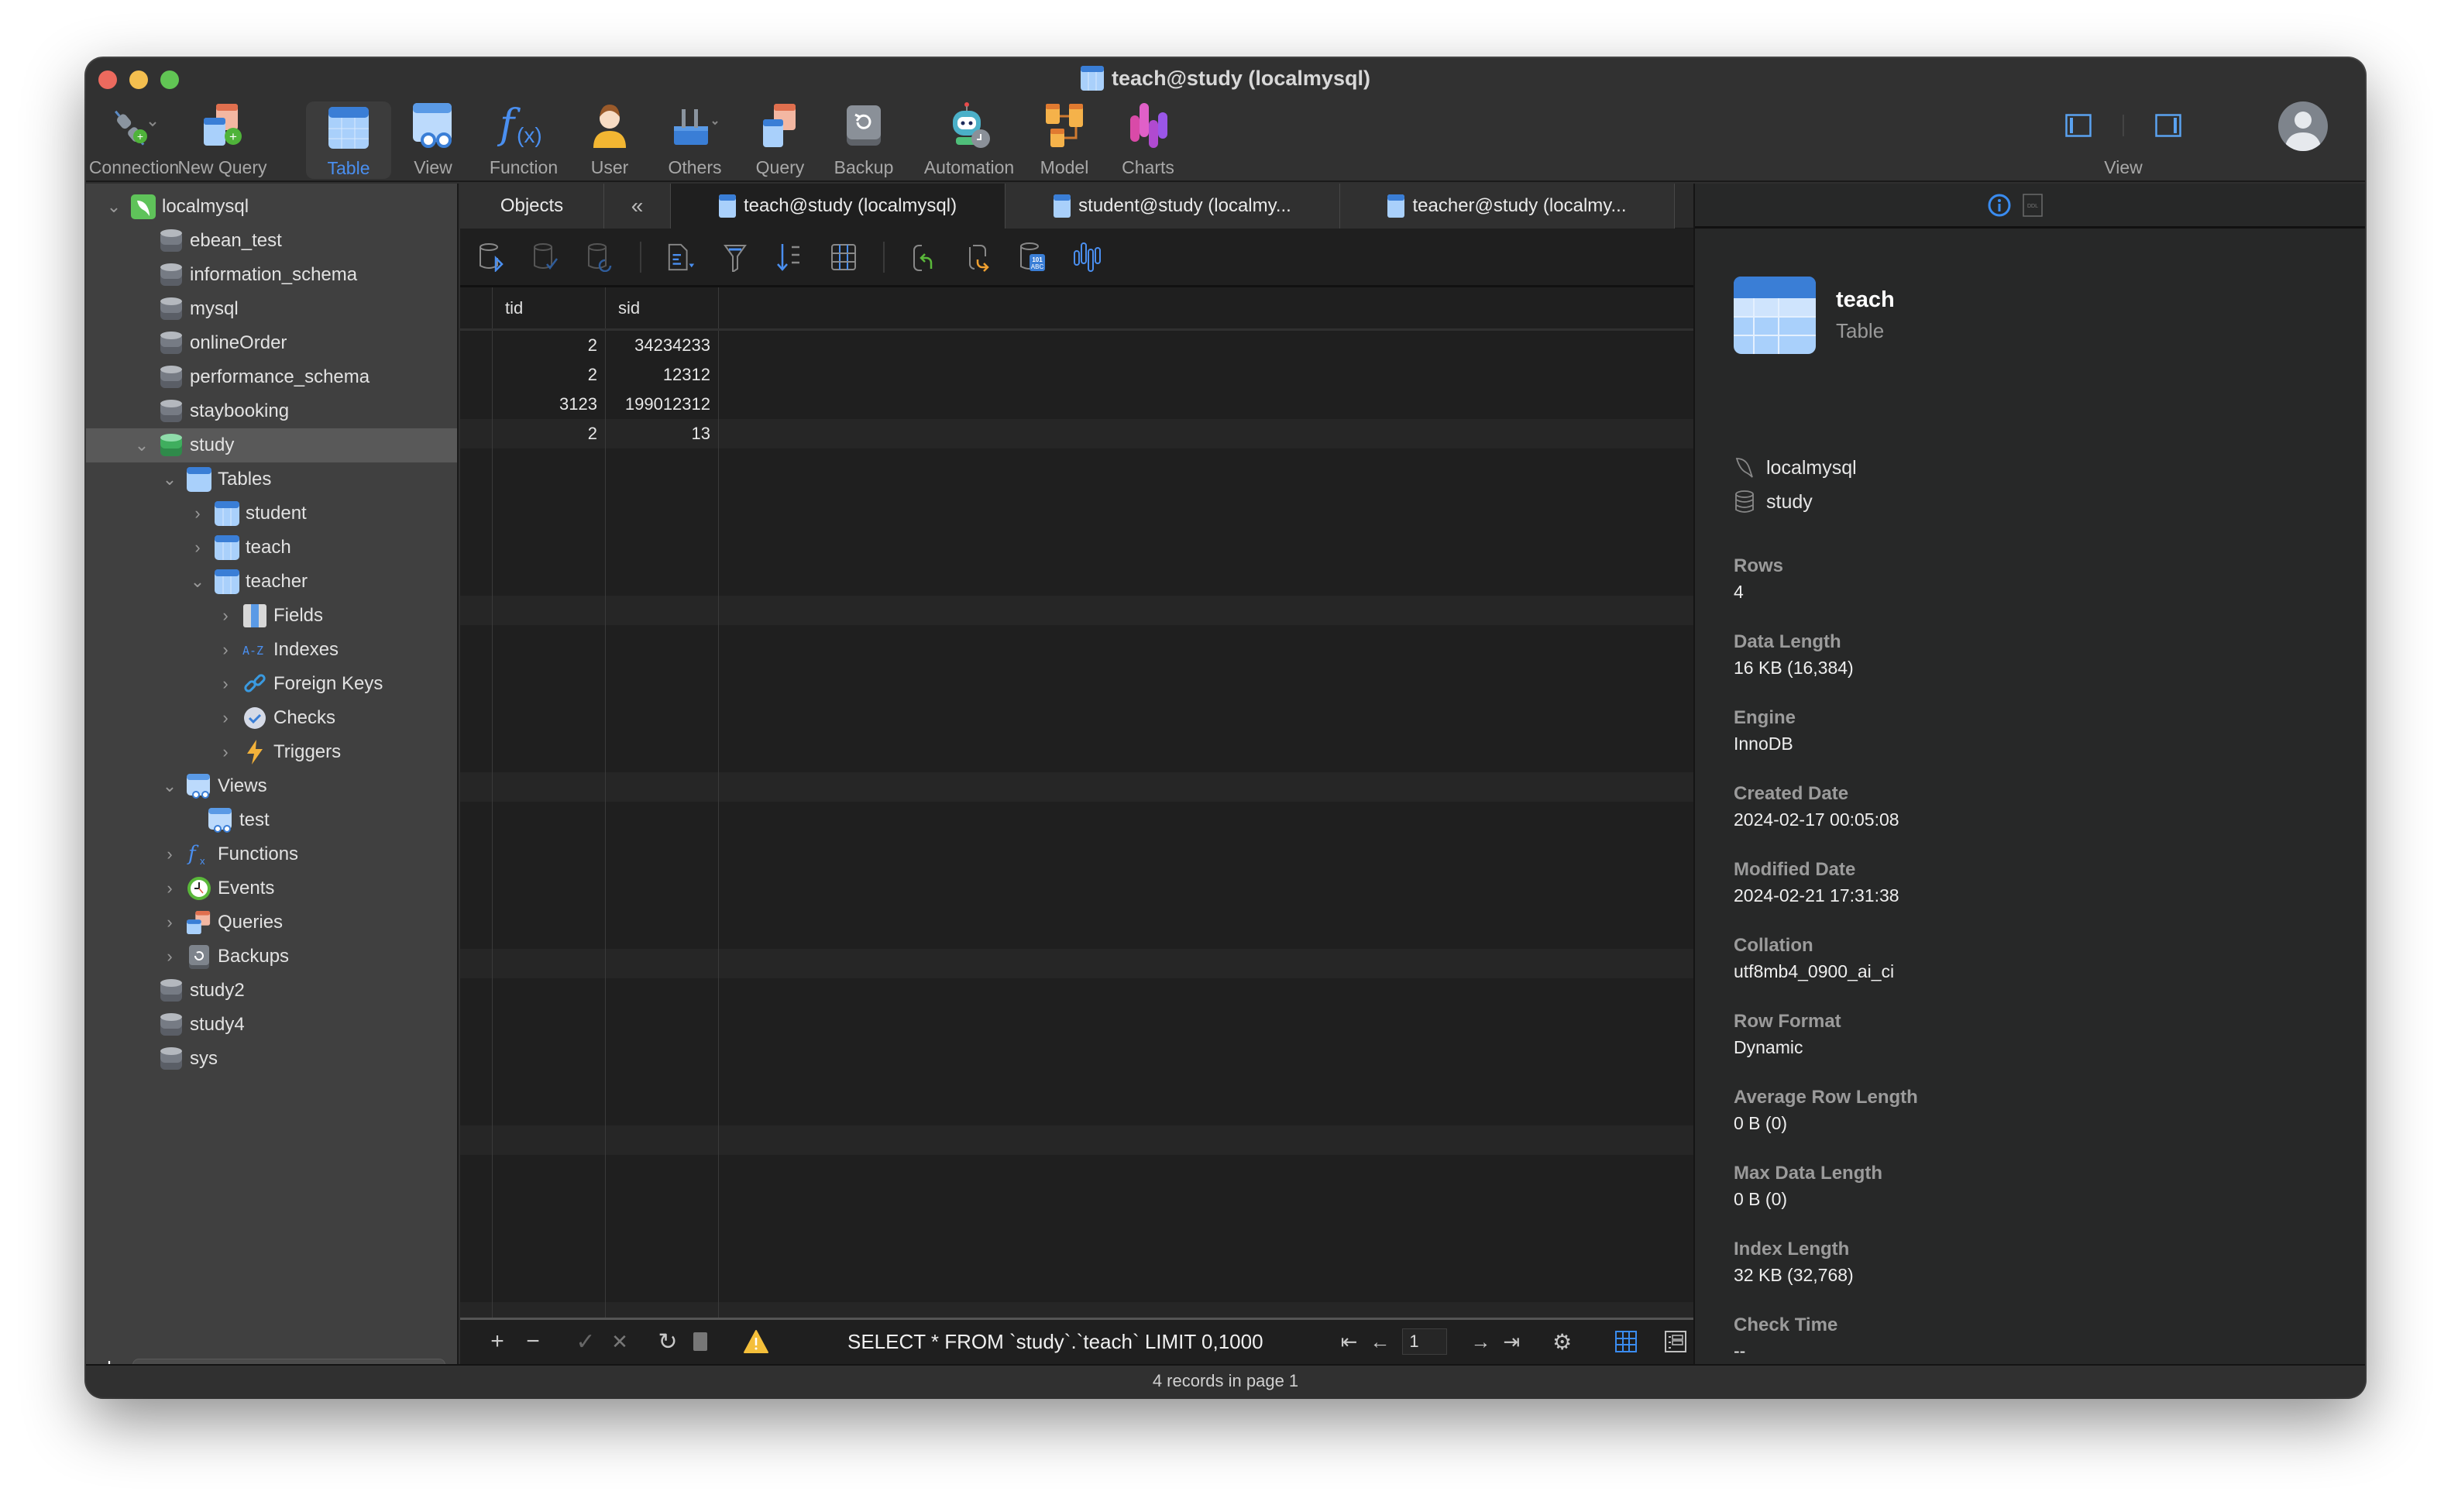 The width and height of the screenshot is (2451, 1512). I want to click on tree-db-performance-schema: performance_schema, so click(271, 377).